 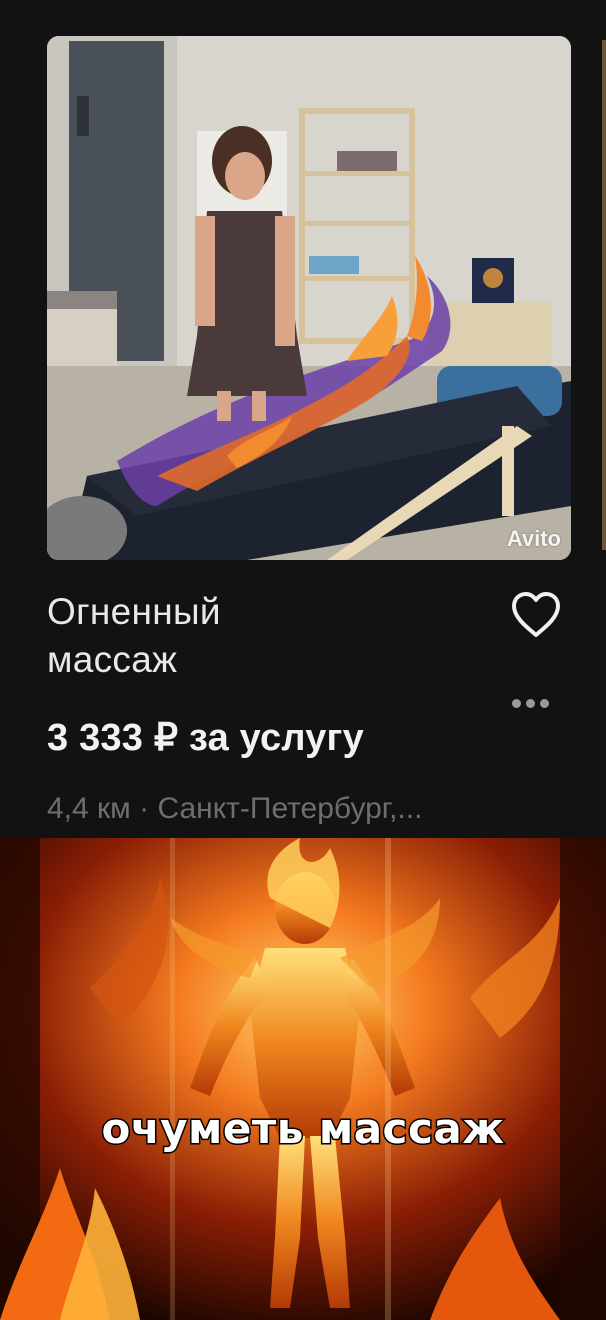 I want to click on more-options-button, so click(x=536, y=705).